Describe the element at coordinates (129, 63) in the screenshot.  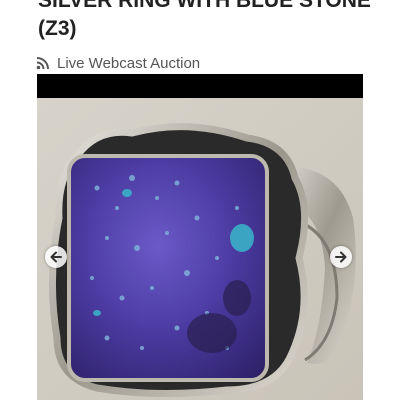
I see `auction-type-label: Live Webcast Auction` at that location.